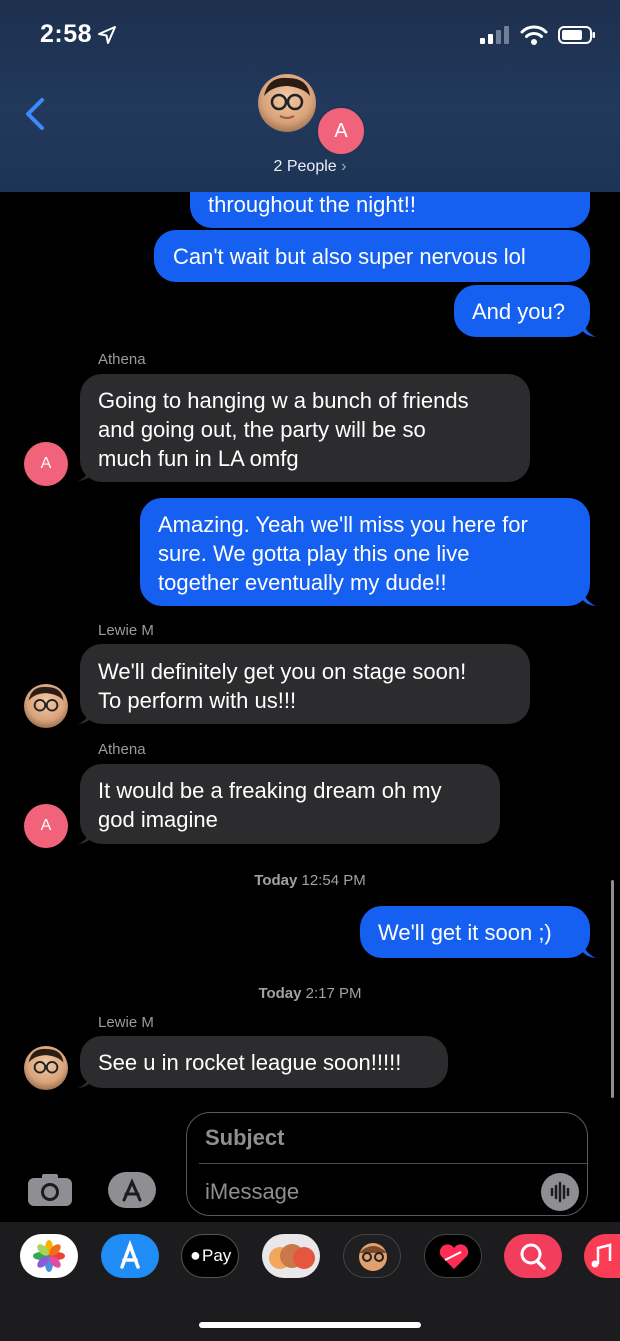 This screenshot has width=620, height=1341. What do you see at coordinates (132, 1190) in the screenshot?
I see `app-store-button-icon` at bounding box center [132, 1190].